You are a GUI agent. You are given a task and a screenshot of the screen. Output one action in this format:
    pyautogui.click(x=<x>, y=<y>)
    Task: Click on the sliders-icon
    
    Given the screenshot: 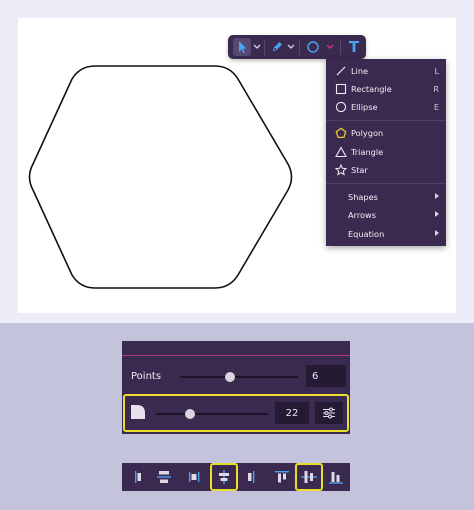 What is the action you would take?
    pyautogui.click(x=329, y=413)
    